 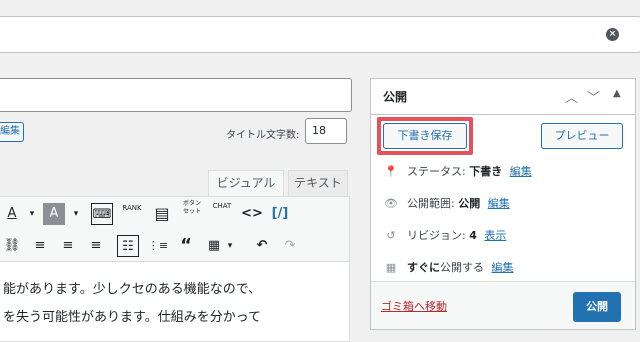 What do you see at coordinates (132, 289) in the screenshot?
I see `content-line: 能があります。少しクセのある機能なので、` at bounding box center [132, 289].